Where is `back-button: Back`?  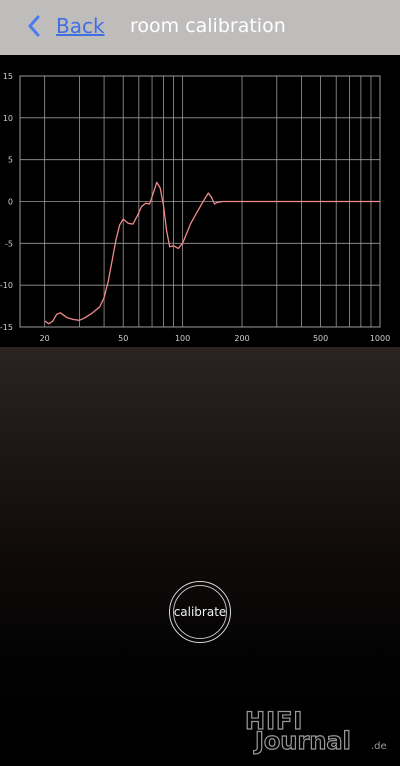 back-button: Back is located at coordinates (65, 26).